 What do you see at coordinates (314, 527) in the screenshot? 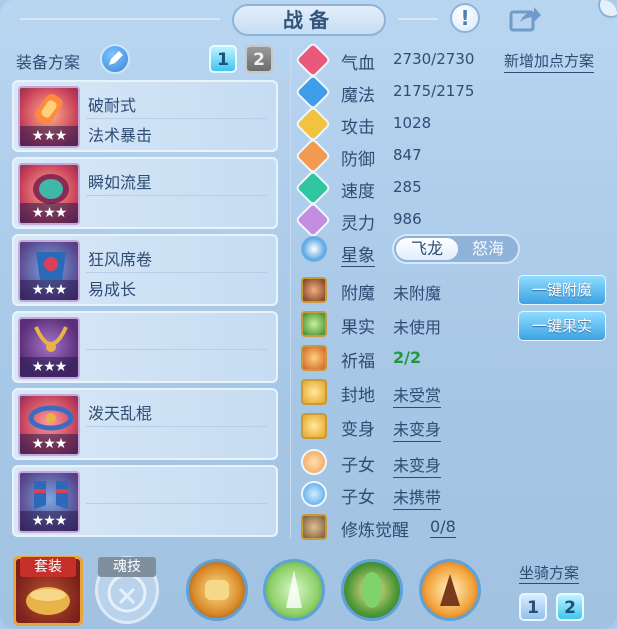
I see `cultivate-icon` at bounding box center [314, 527].